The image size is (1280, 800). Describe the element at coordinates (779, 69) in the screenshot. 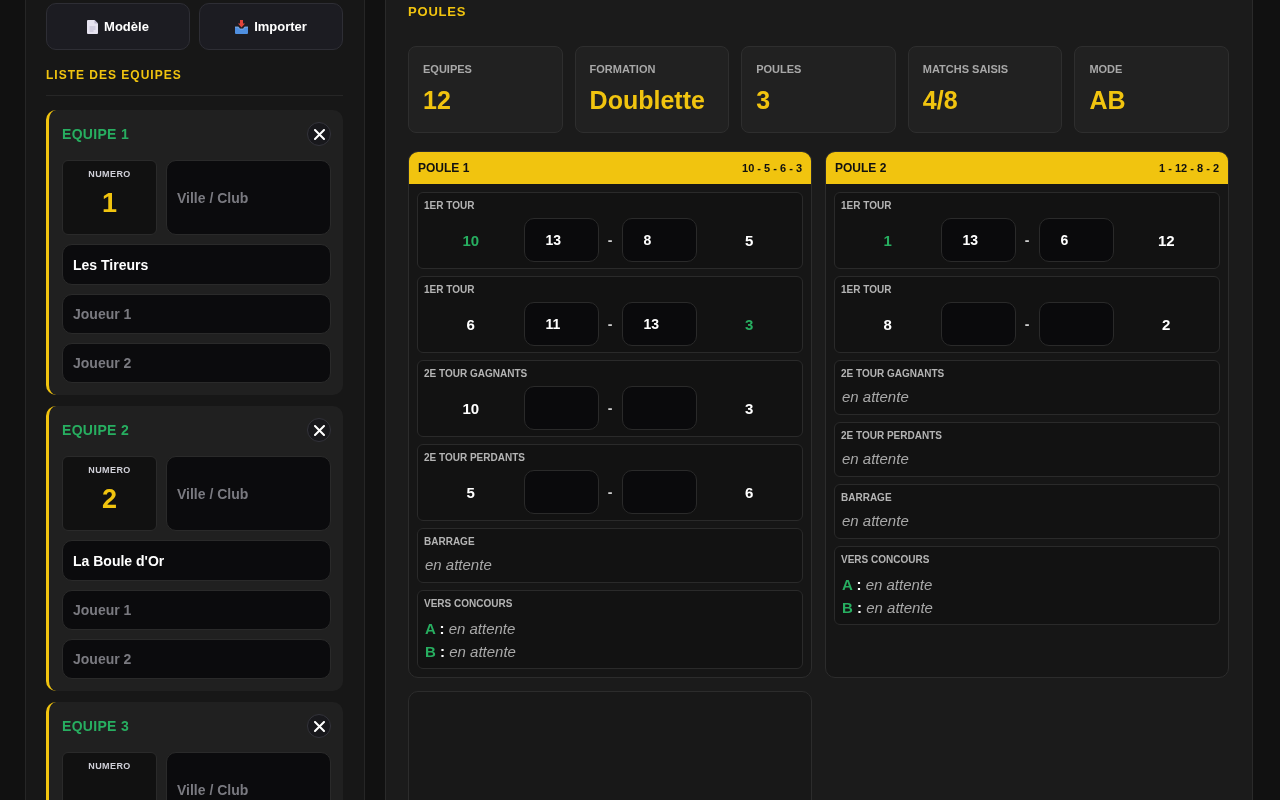

I see `stat-label: POULES` at that location.